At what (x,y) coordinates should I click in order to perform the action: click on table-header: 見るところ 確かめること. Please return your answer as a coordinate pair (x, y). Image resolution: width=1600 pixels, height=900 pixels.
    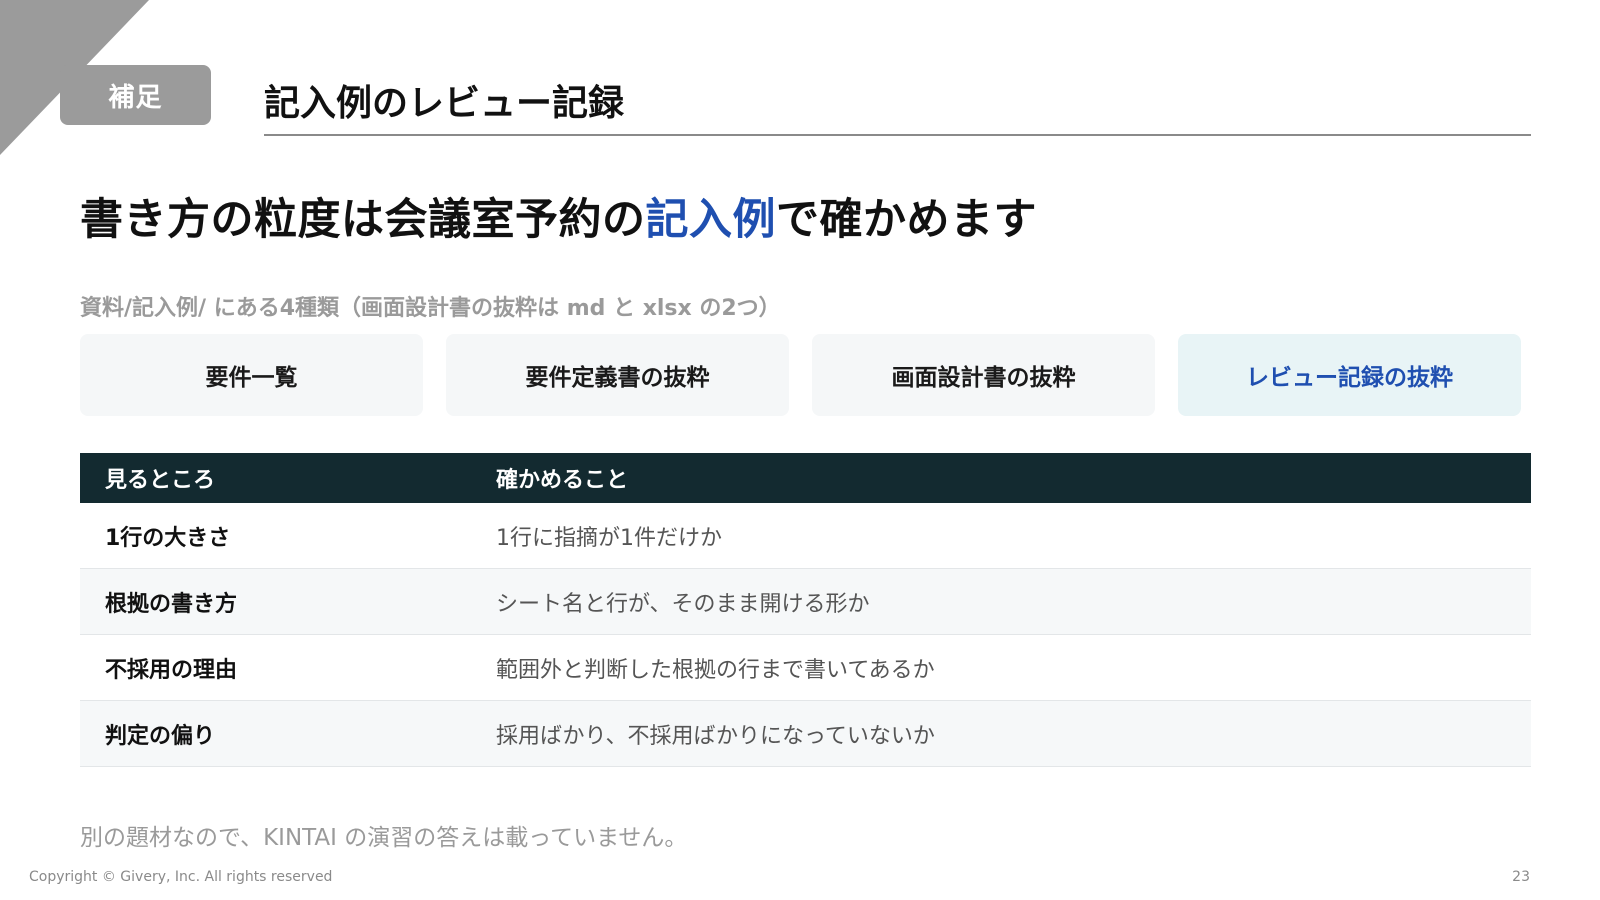
    Looking at the image, I should click on (805, 478).